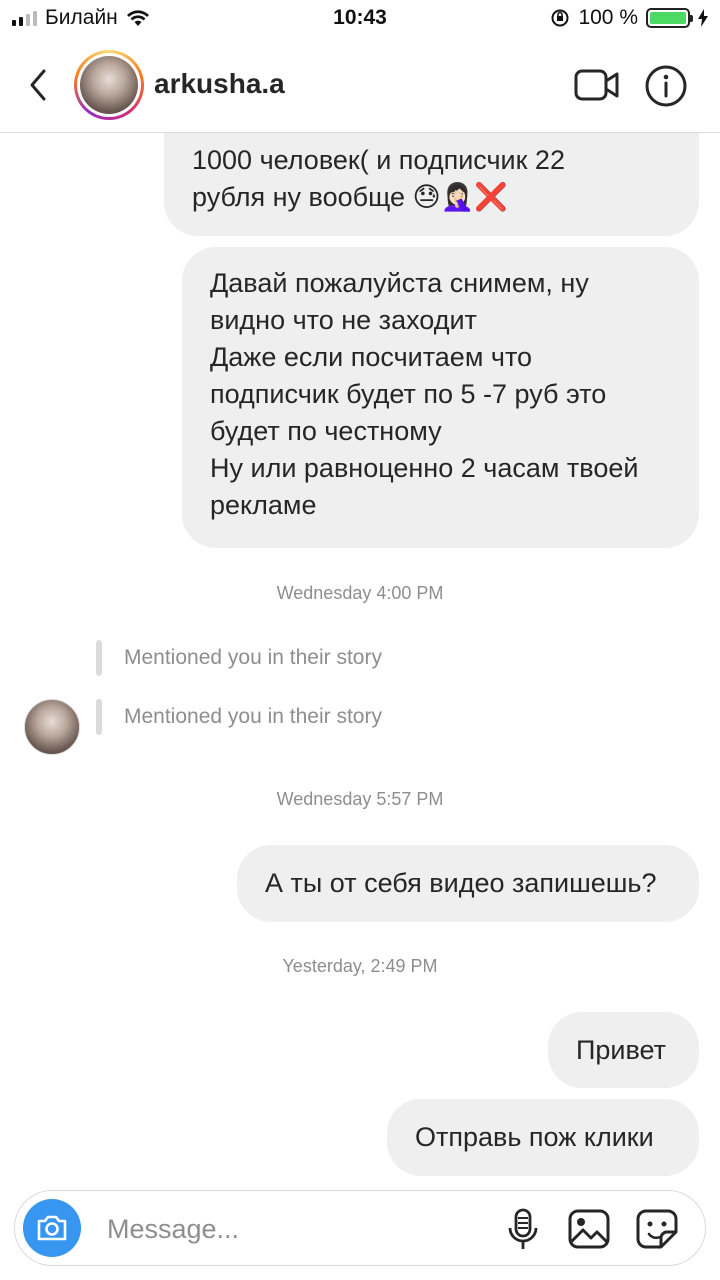  Describe the element at coordinates (219, 84) in the screenshot. I see `username: arkusha.a` at that location.